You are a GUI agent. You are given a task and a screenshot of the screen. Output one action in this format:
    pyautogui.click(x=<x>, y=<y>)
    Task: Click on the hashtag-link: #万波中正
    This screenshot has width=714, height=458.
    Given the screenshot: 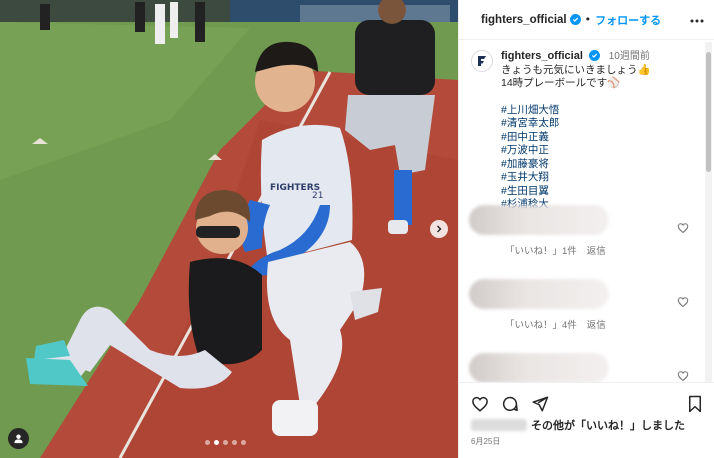 What is the action you would take?
    pyautogui.click(x=576, y=151)
    